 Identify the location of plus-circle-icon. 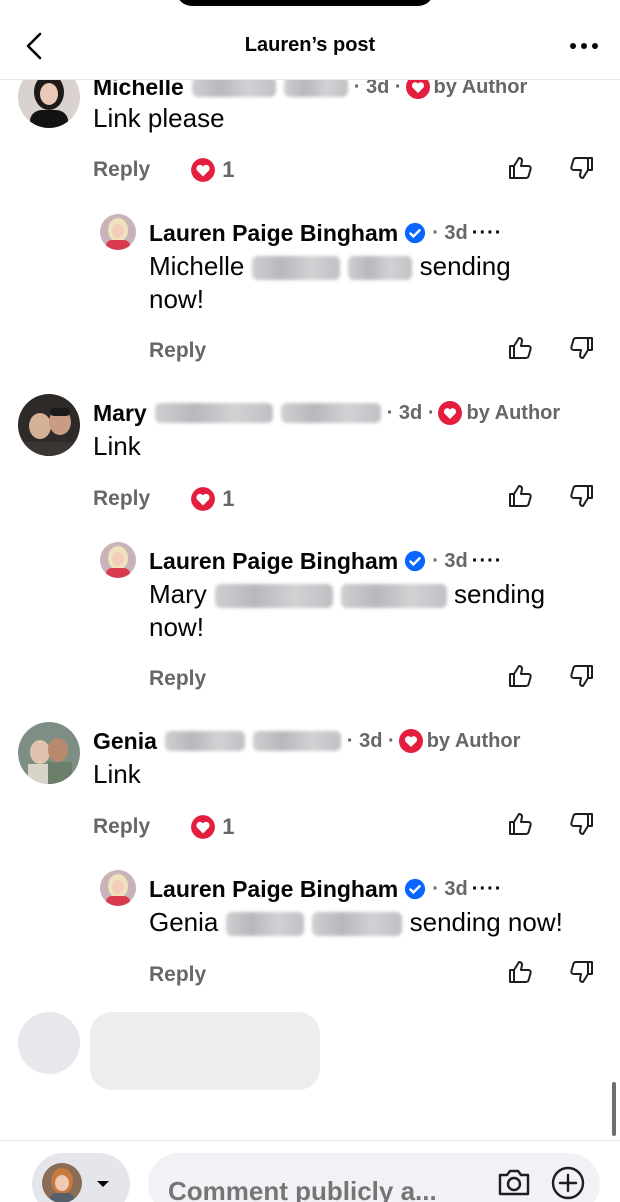
(568, 1183).